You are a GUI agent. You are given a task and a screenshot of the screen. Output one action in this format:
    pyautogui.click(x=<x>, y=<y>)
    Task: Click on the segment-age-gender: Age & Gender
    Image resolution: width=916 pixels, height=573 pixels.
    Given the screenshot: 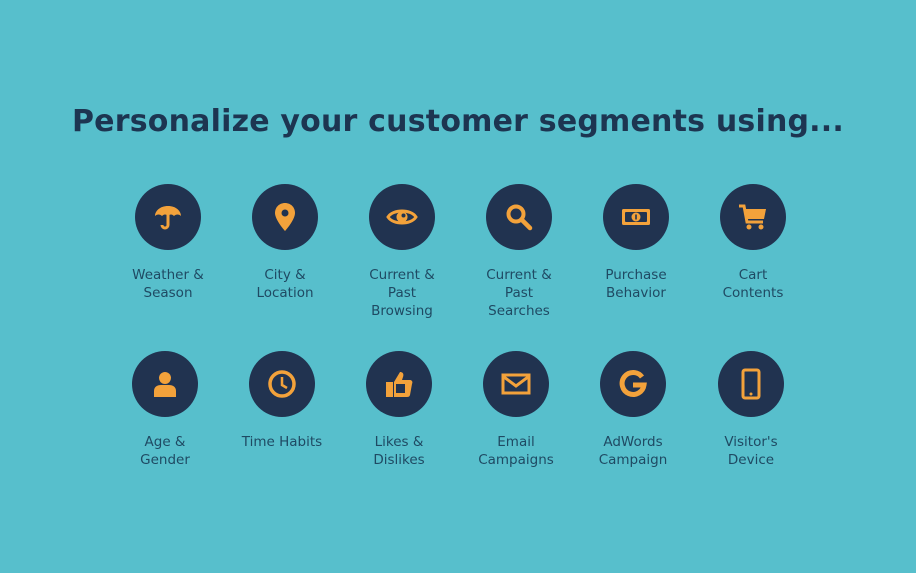 What is the action you would take?
    pyautogui.click(x=165, y=410)
    